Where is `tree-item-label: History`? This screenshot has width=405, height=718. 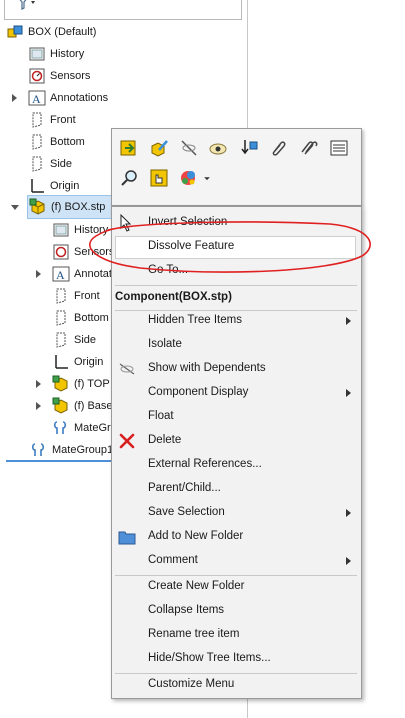
tree-item-label: History is located at coordinates (67, 54).